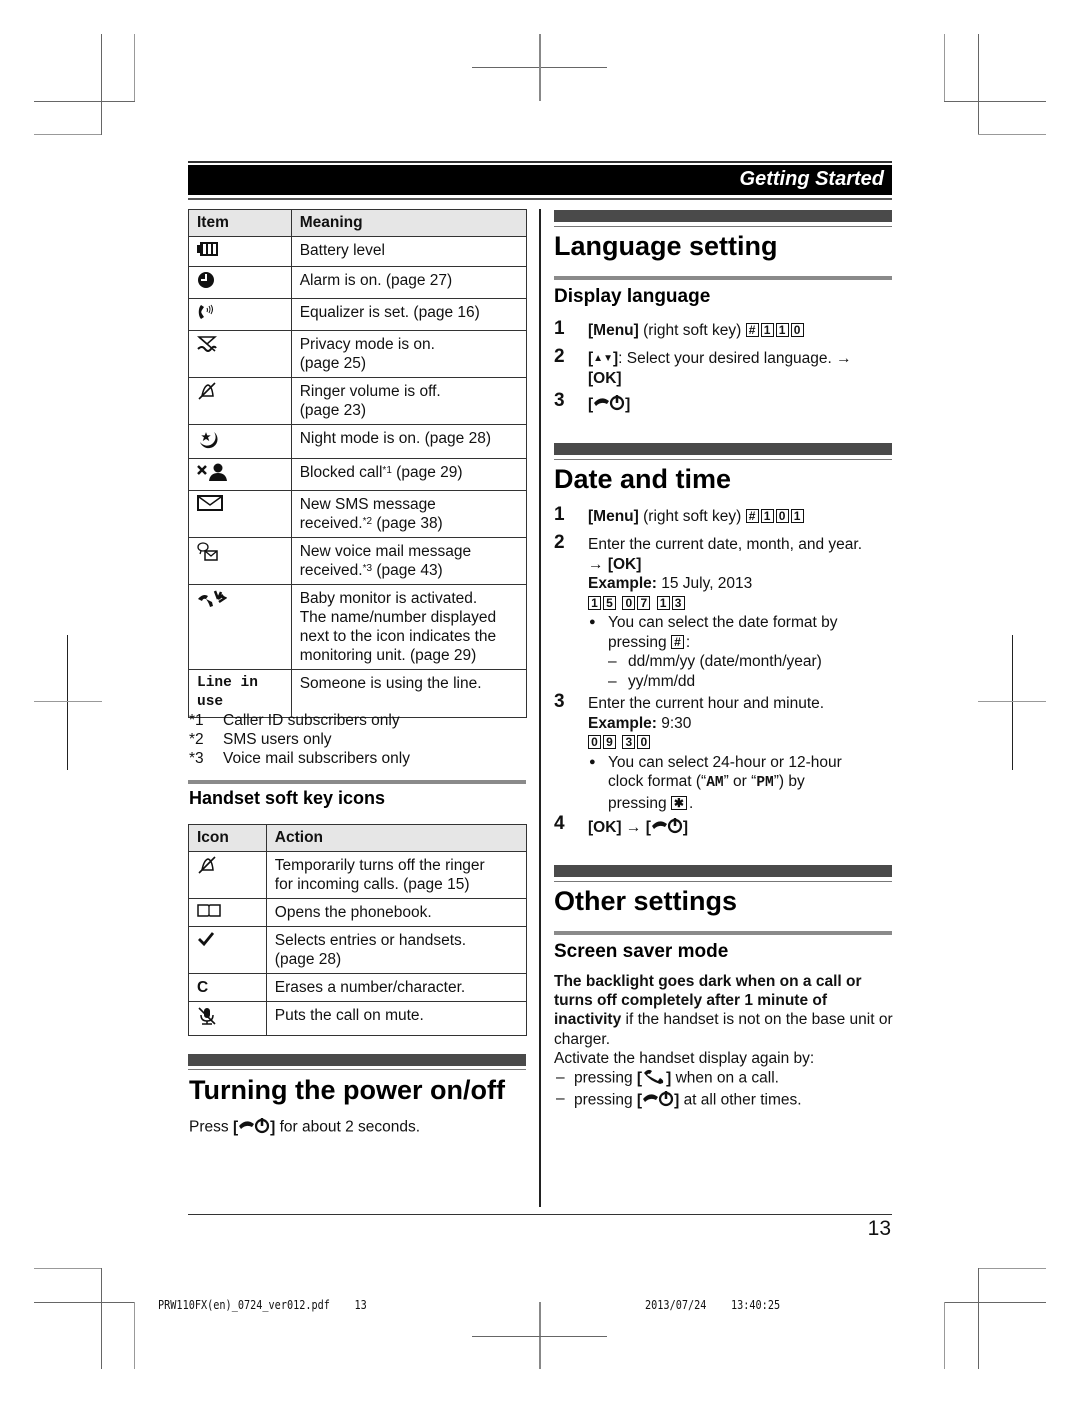  What do you see at coordinates (811, 179) in the screenshot?
I see `section-title: Getting Started` at bounding box center [811, 179].